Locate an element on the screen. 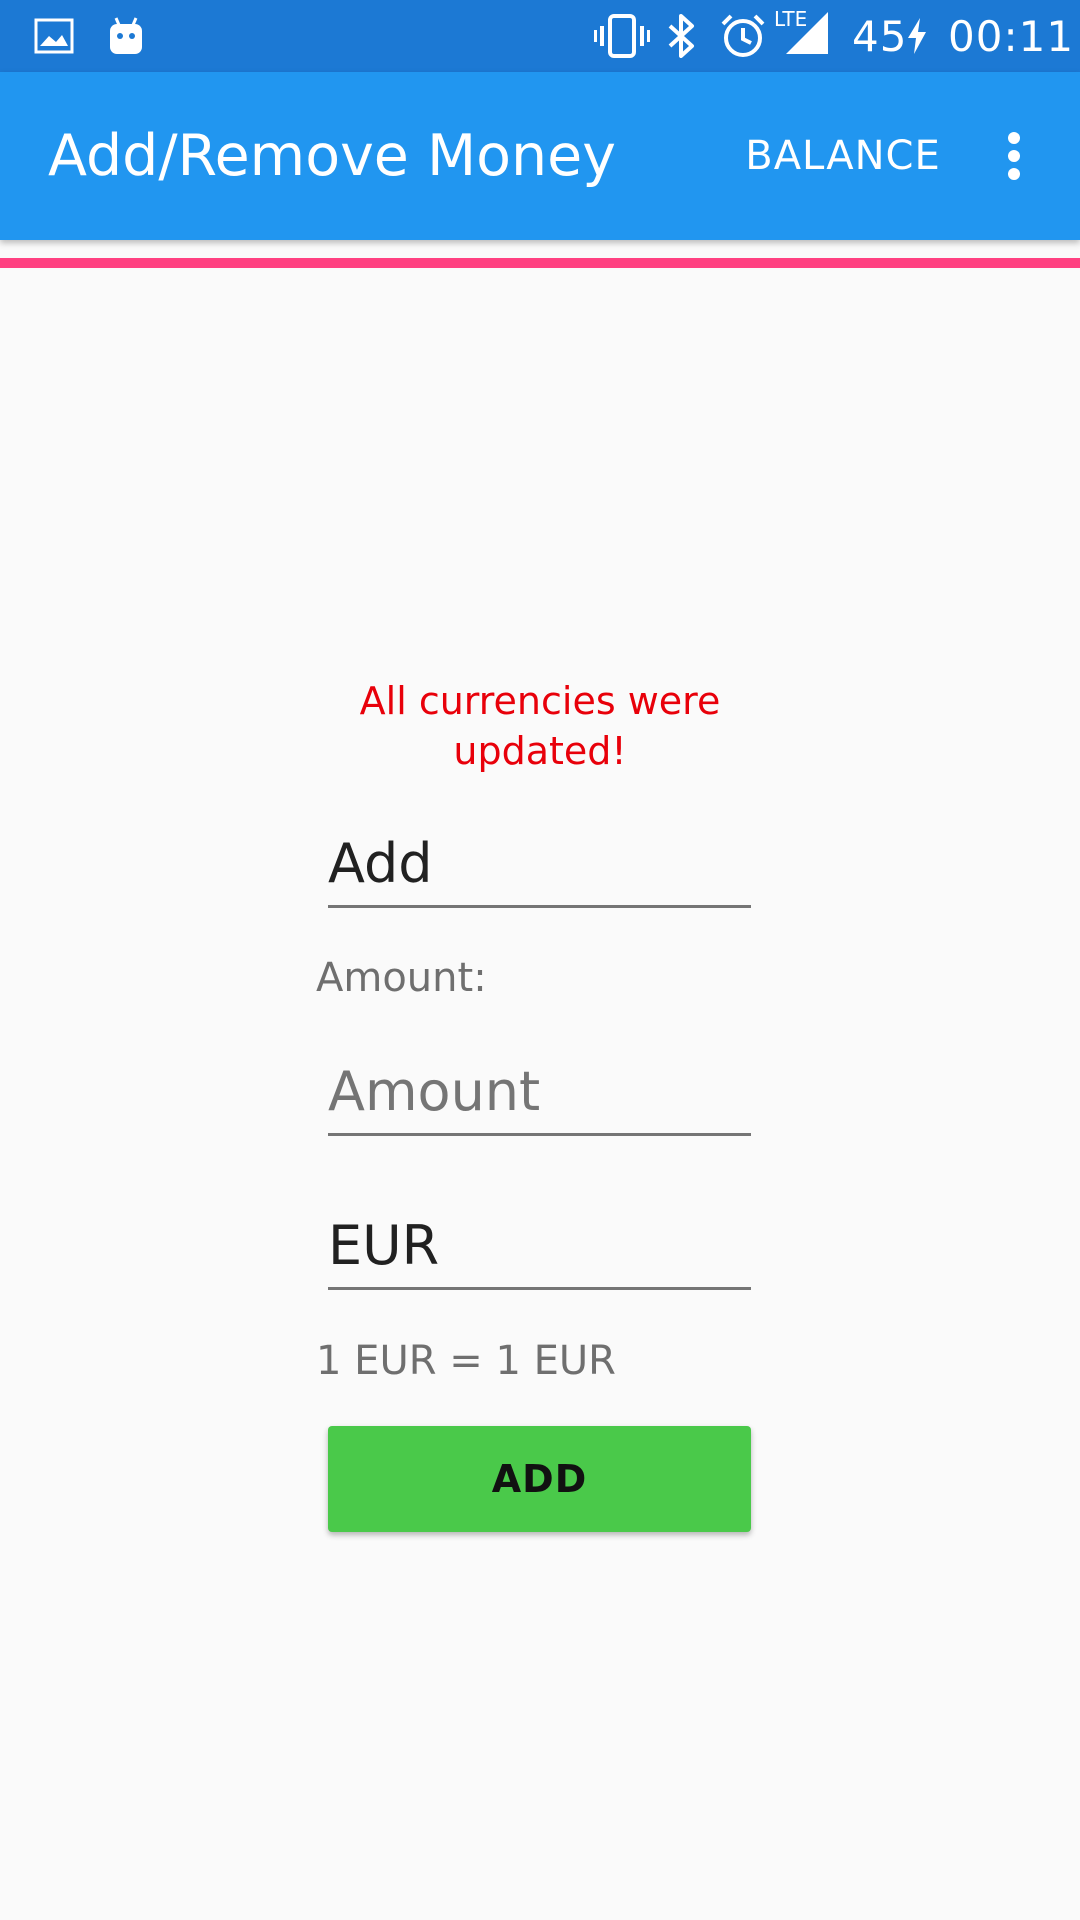 The image size is (1080, 1920). lte-label: LTE is located at coordinates (791, 19).